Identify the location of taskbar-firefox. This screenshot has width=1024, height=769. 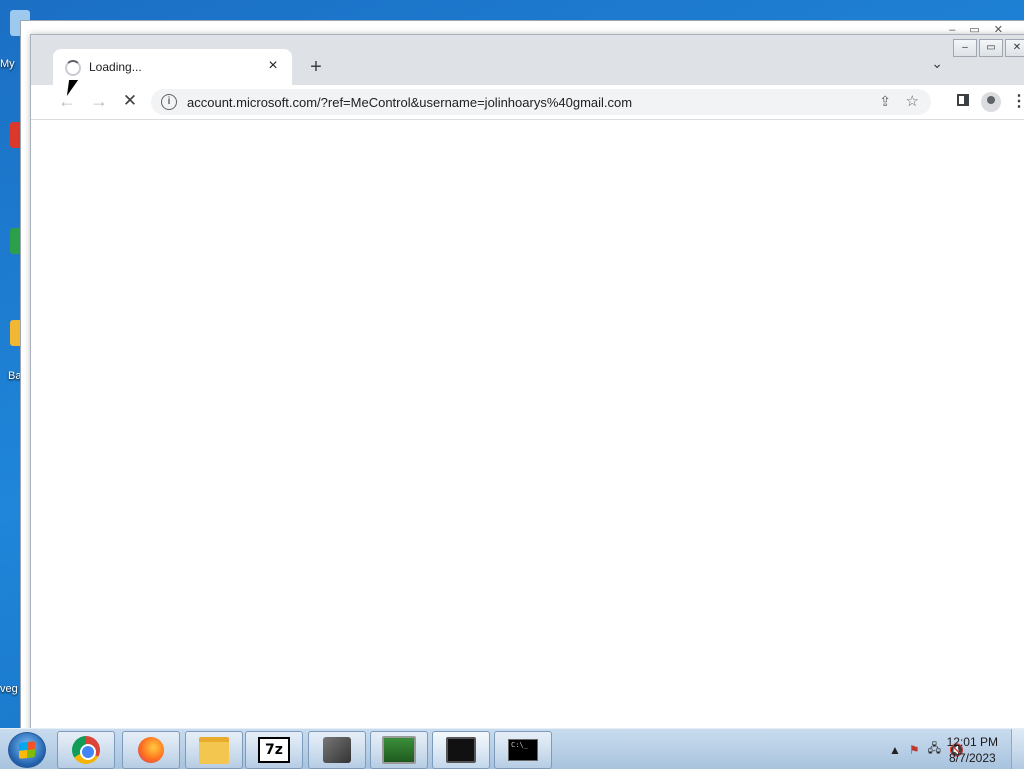
(151, 750).